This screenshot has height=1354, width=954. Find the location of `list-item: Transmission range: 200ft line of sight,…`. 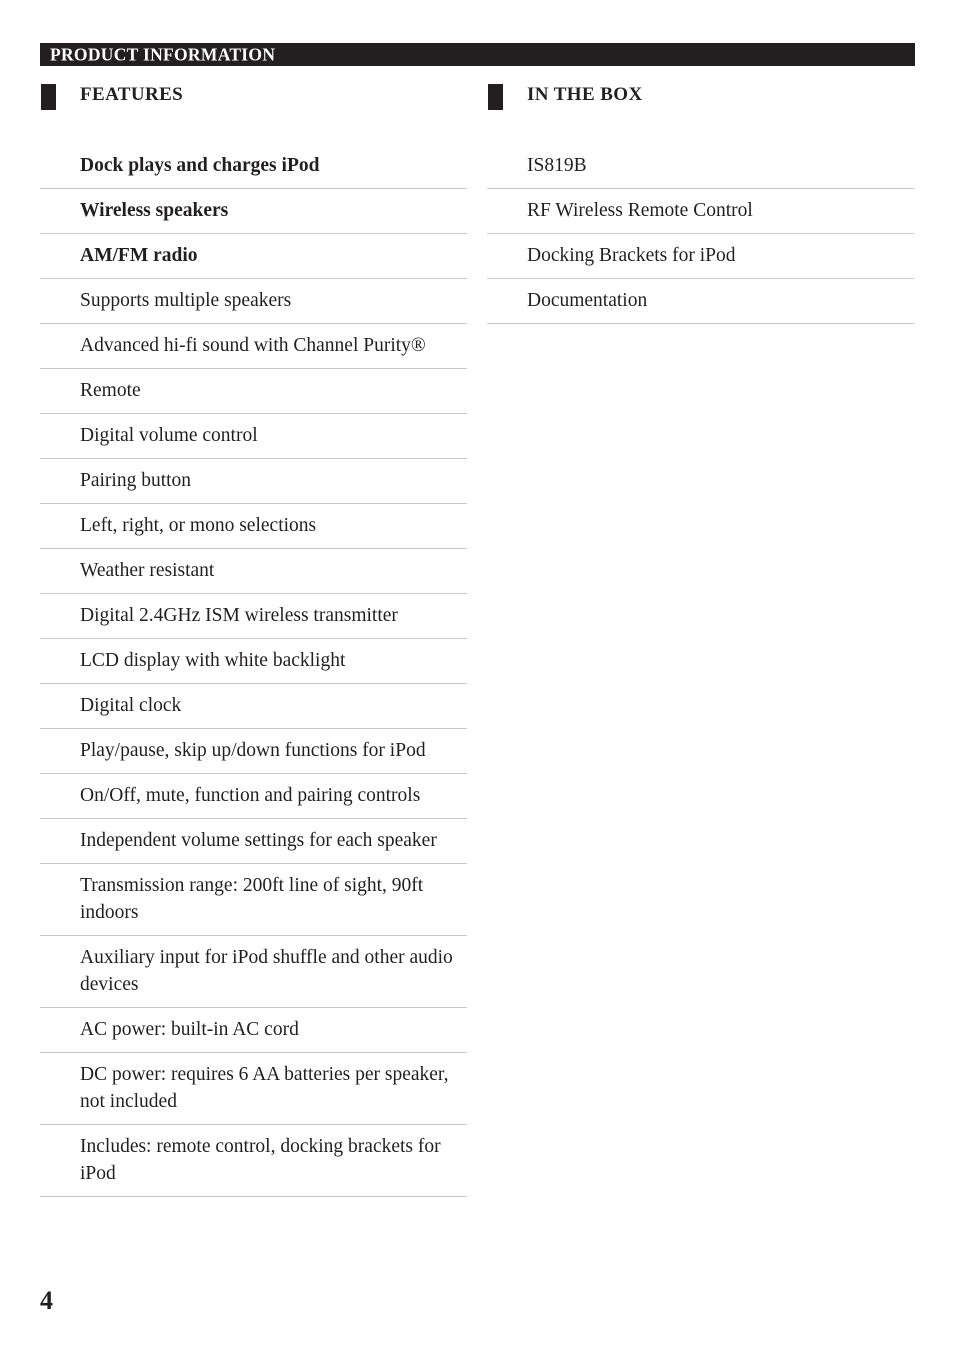

list-item: Transmission range: 200ft line of sight,… is located at coordinates (253, 900).